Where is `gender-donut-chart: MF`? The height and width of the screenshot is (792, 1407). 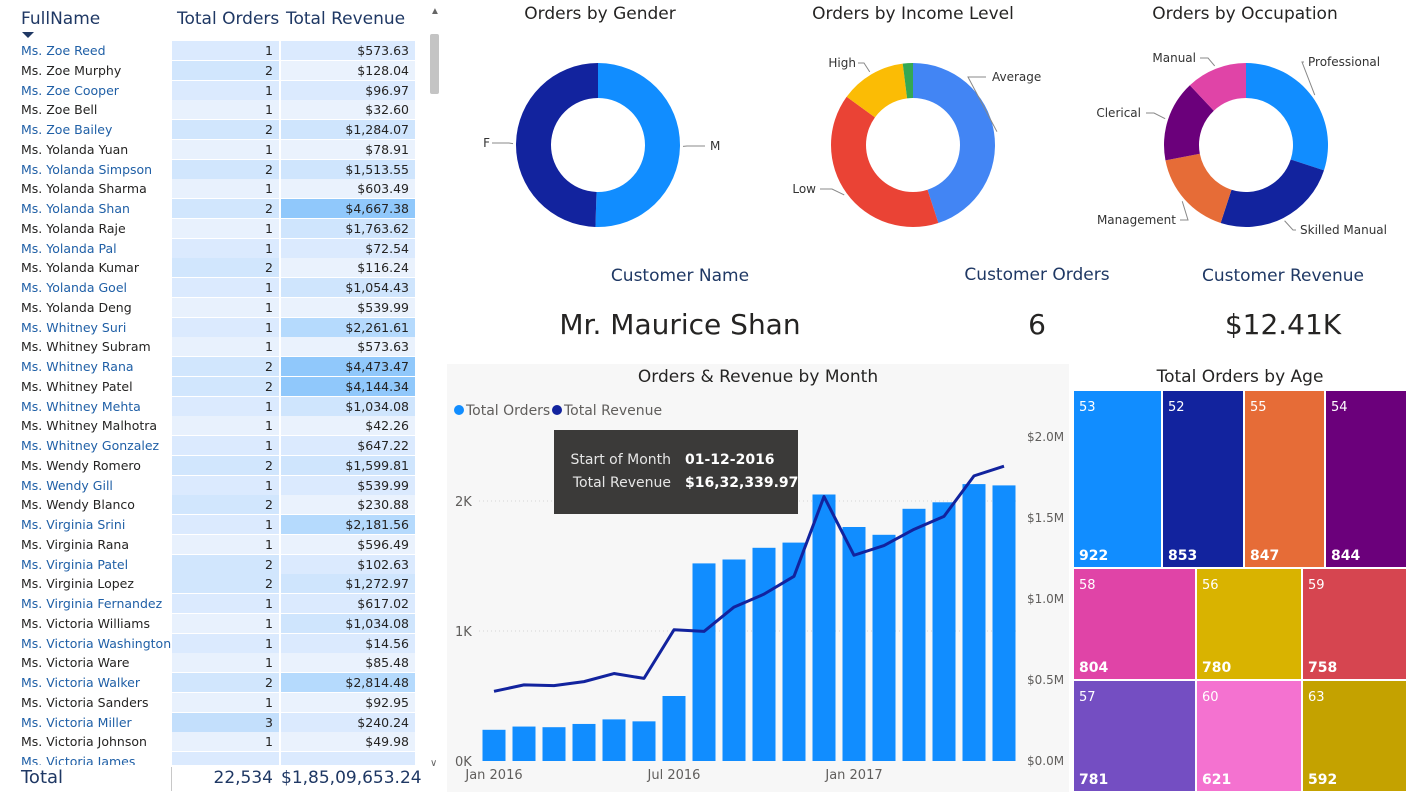
gender-donut-chart: MF is located at coordinates (602, 145).